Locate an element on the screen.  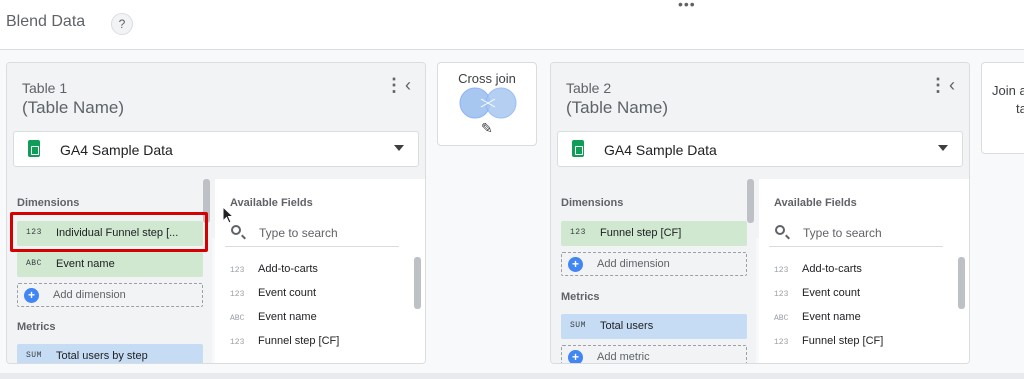
cross-join-venn-icon is located at coordinates (488, 103).